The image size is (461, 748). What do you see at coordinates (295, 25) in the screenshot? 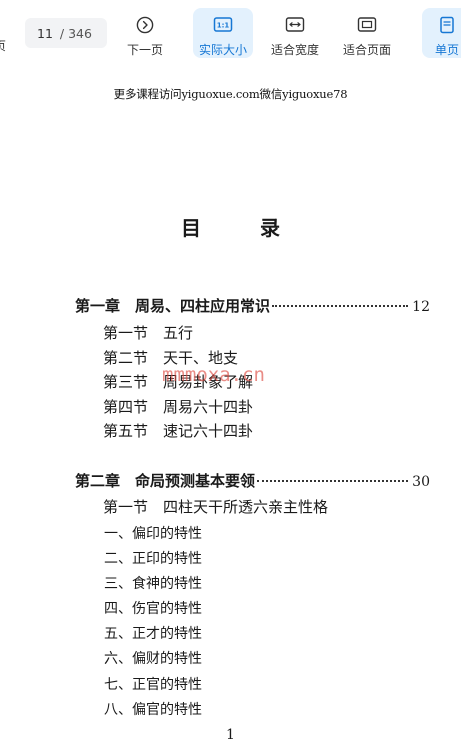
I see `fit-width-icon` at bounding box center [295, 25].